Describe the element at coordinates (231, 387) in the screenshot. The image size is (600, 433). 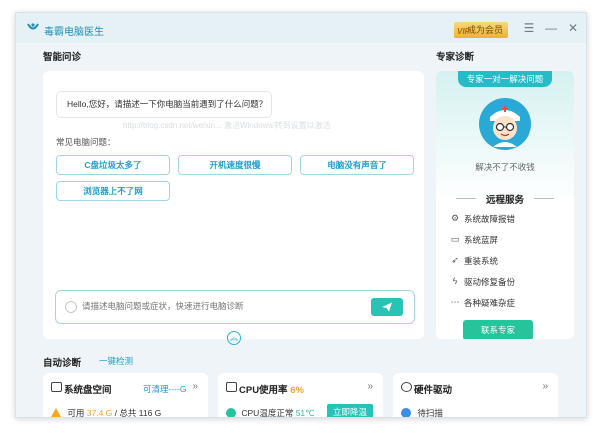
I see `cpu-icon` at that location.